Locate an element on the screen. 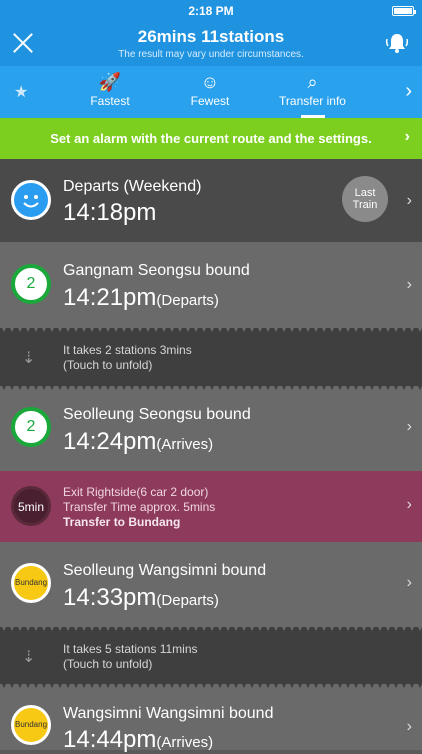 This screenshot has height=754, width=422. status-bar: 2:18 PM is located at coordinates (211, 11).